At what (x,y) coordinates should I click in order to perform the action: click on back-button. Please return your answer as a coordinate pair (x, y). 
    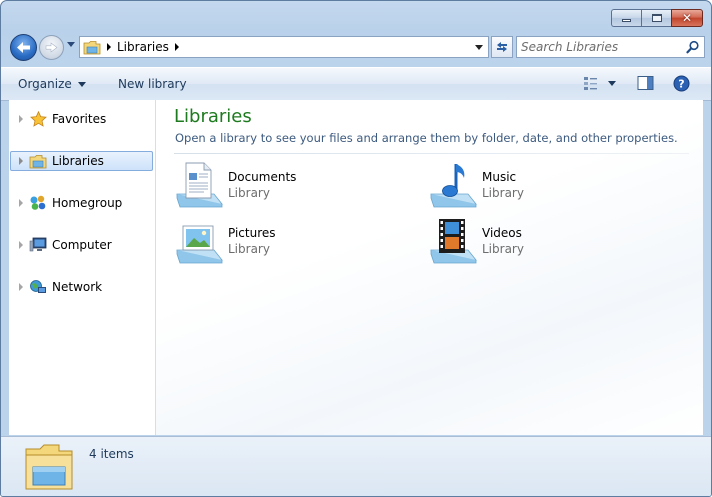
    Looking at the image, I should click on (23, 47).